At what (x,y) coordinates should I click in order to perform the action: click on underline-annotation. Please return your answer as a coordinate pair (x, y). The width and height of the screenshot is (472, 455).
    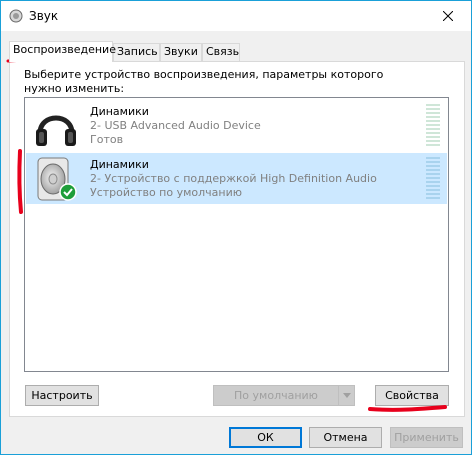
    Looking at the image, I should click on (407, 408).